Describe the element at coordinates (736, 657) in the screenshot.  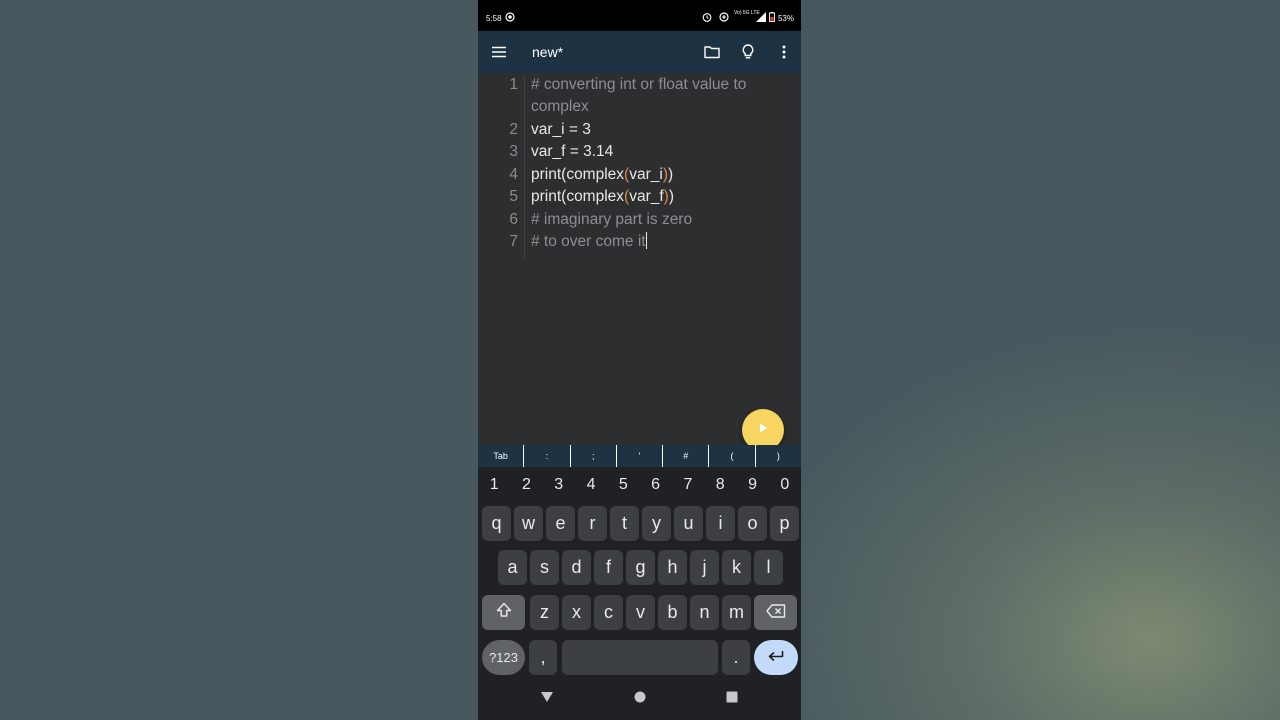
I see `period-key: .` at that location.